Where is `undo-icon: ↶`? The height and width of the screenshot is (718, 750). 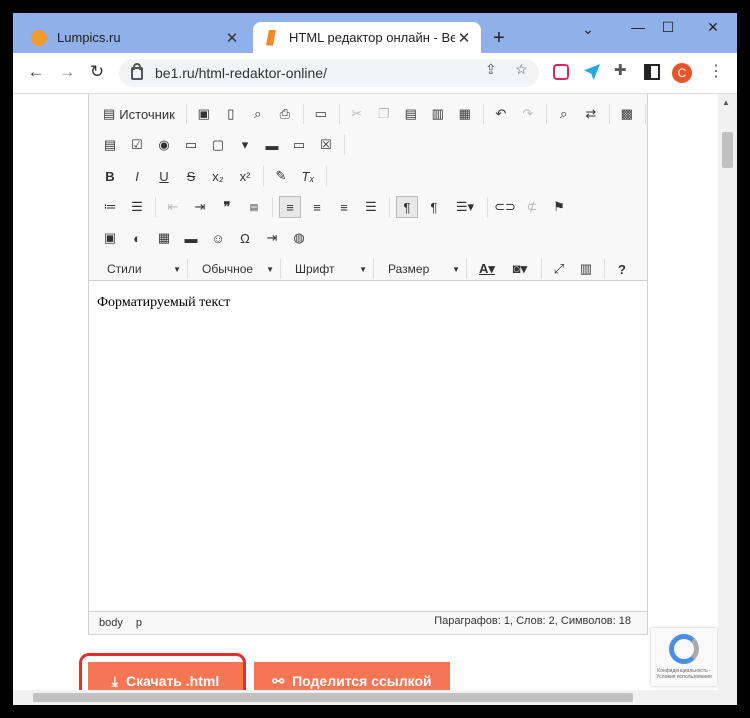
undo-icon: ↶ is located at coordinates (501, 114).